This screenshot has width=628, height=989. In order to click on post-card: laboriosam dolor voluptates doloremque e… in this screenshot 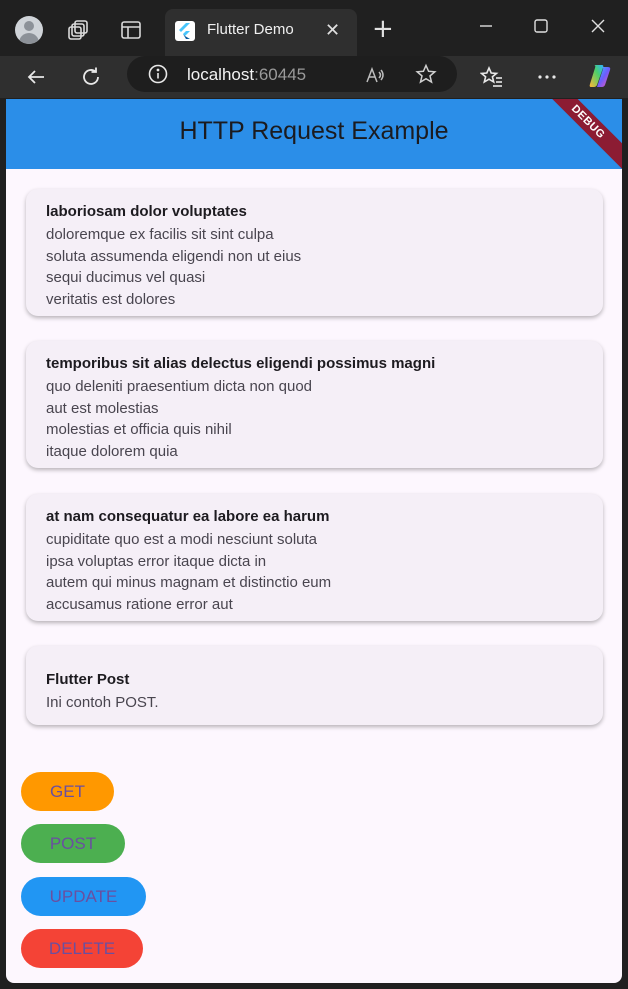, I will do `click(314, 252)`.